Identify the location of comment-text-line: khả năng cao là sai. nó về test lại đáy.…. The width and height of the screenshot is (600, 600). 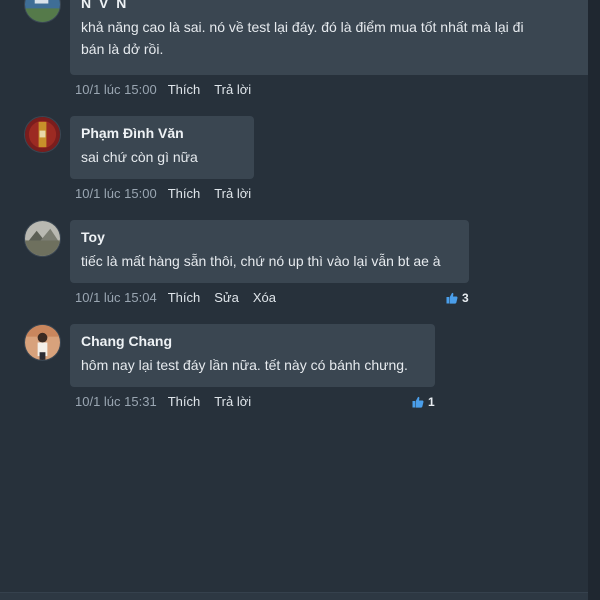
(302, 27).